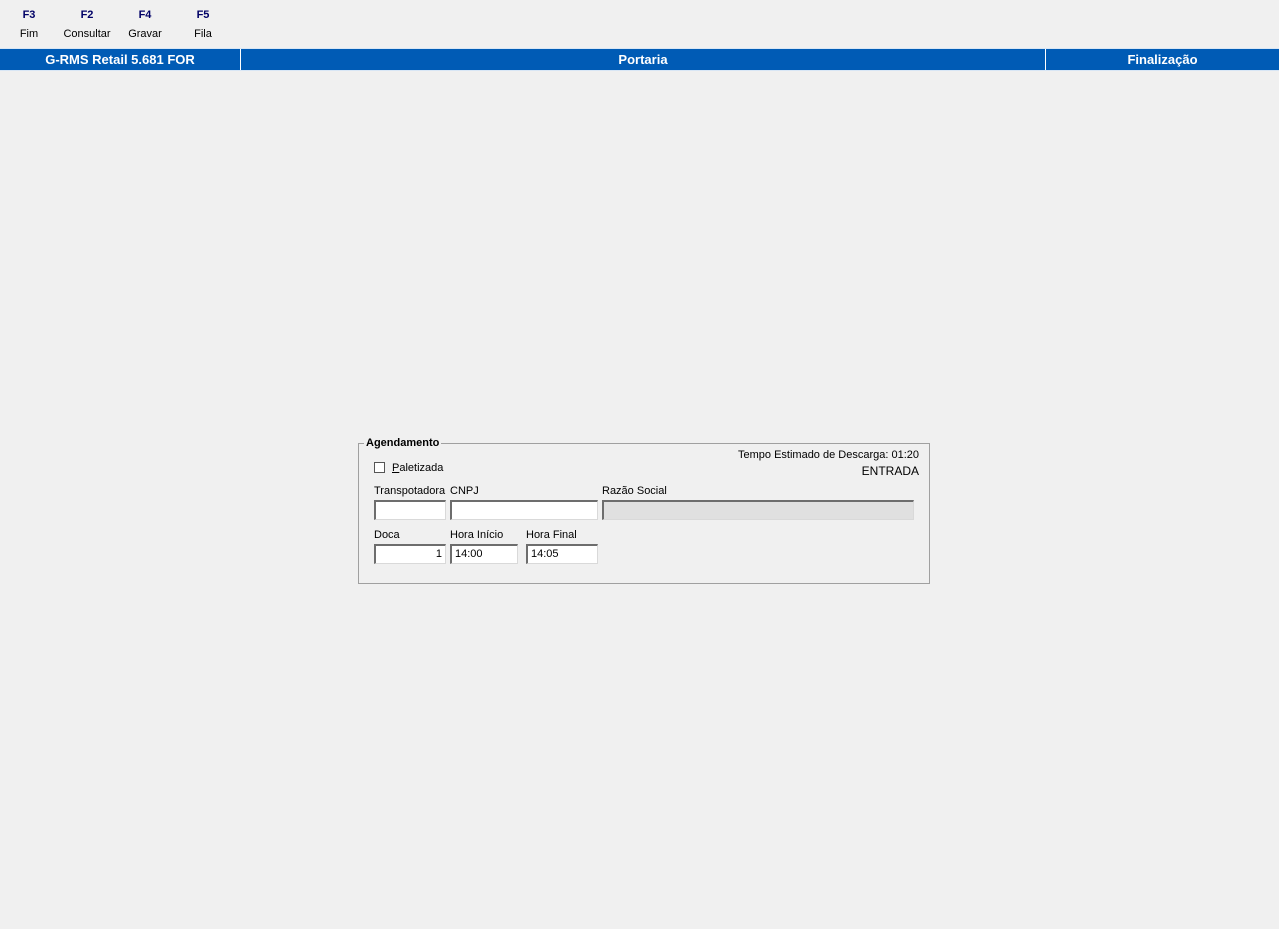 This screenshot has height=929, width=1279. What do you see at coordinates (634, 491) in the screenshot?
I see `razao-social-label: Razão Social` at bounding box center [634, 491].